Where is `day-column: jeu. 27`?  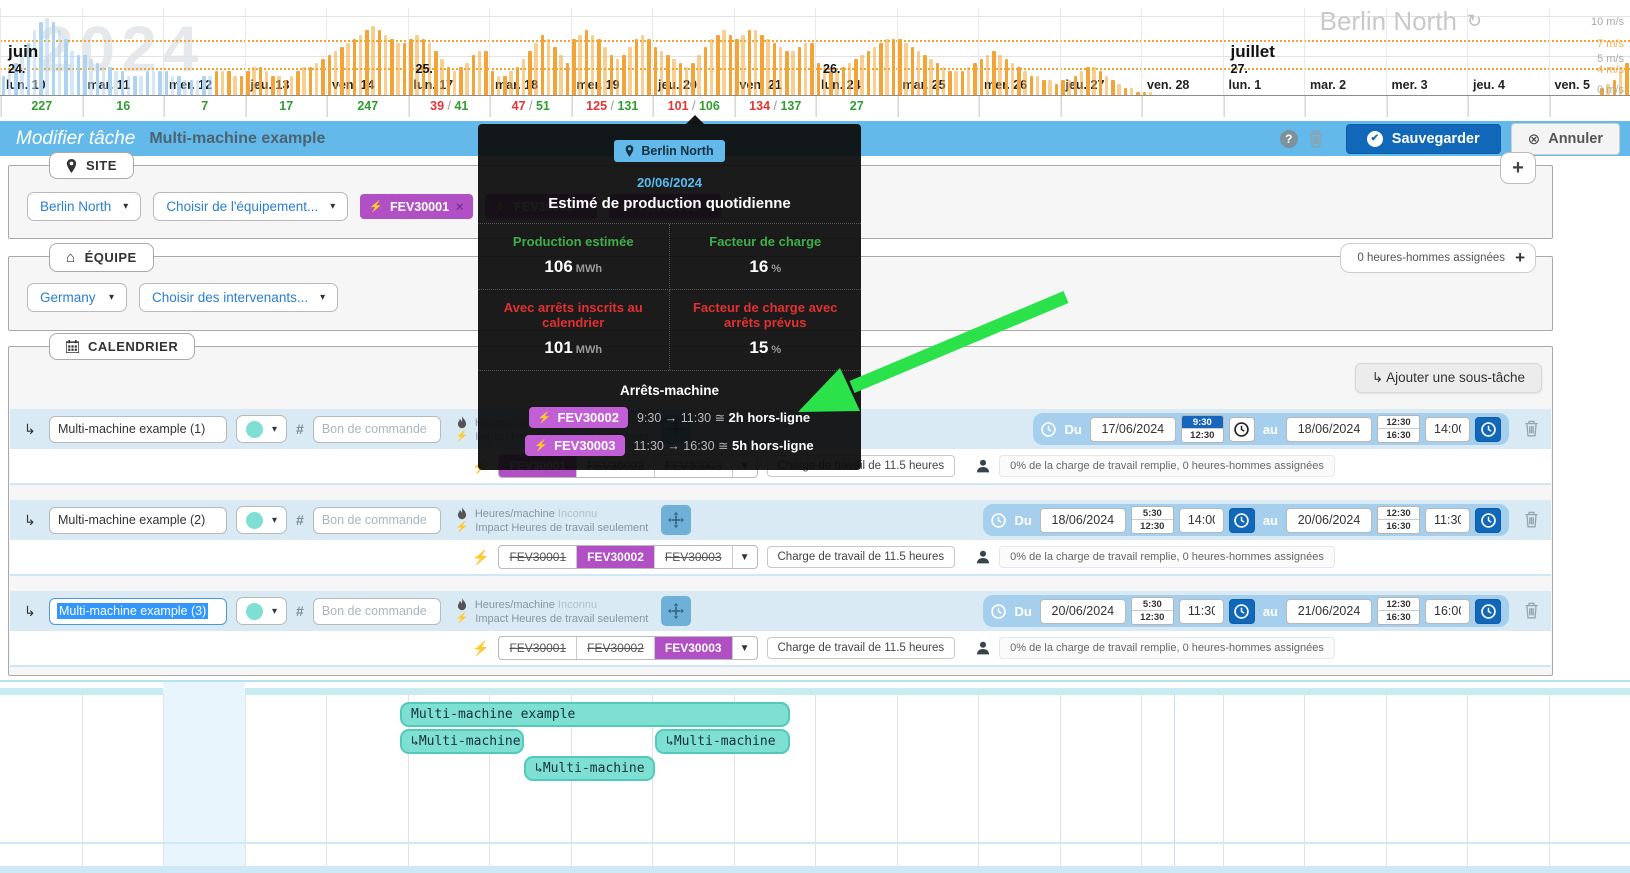
day-column: jeu. 27 is located at coordinates (1100, 62).